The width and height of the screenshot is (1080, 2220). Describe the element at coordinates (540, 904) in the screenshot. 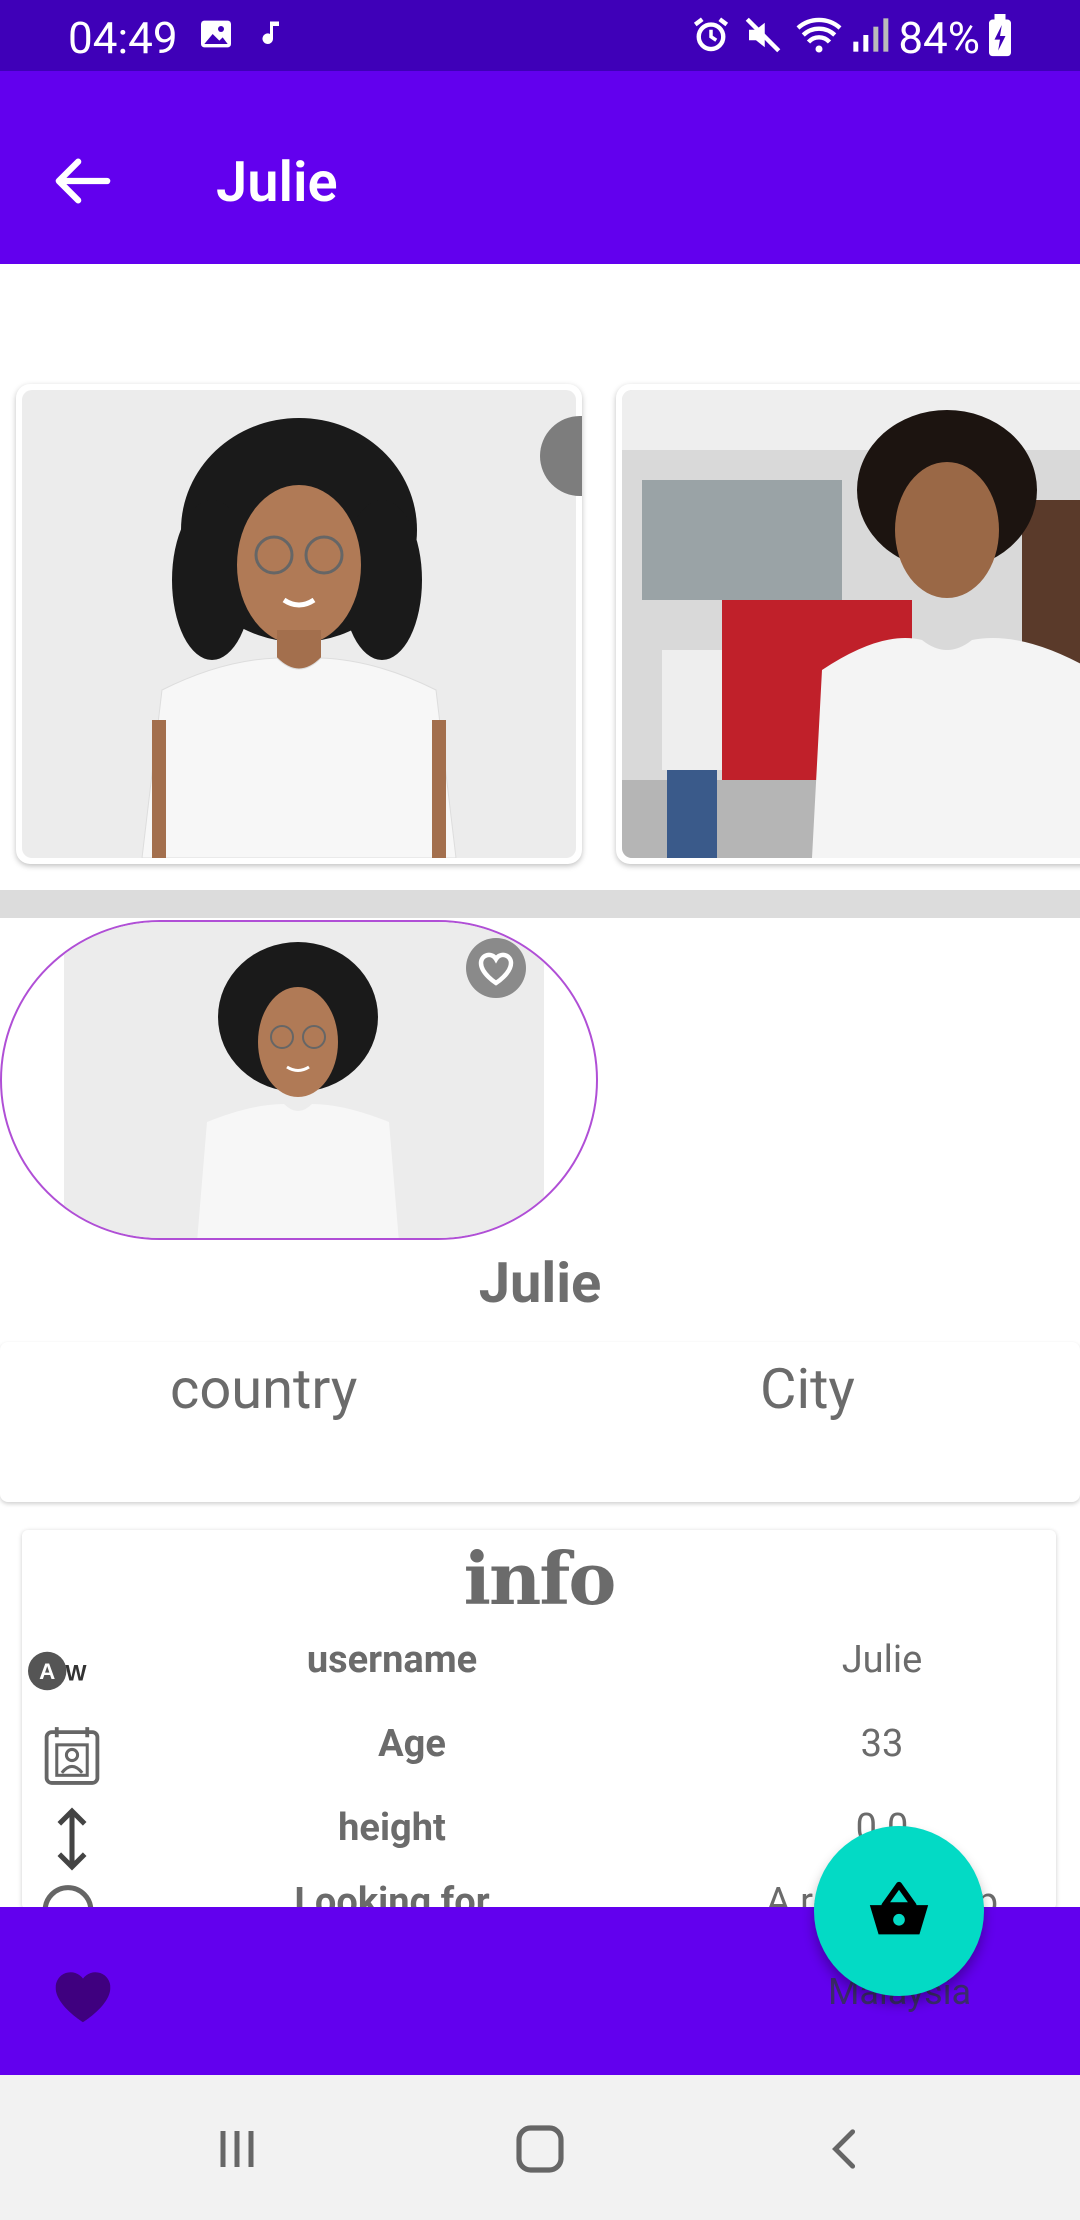

I see `section-divider` at that location.